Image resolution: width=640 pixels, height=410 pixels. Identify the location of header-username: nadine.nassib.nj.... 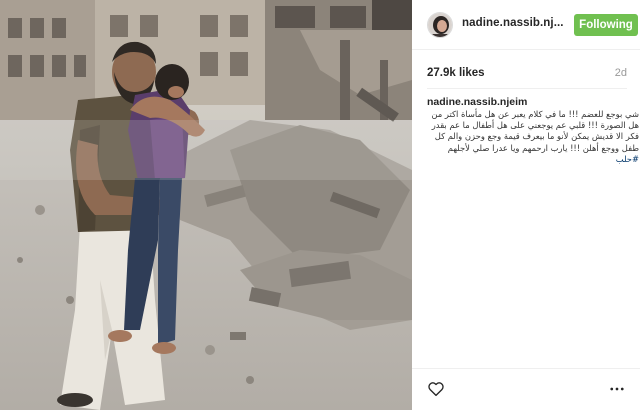
(513, 23).